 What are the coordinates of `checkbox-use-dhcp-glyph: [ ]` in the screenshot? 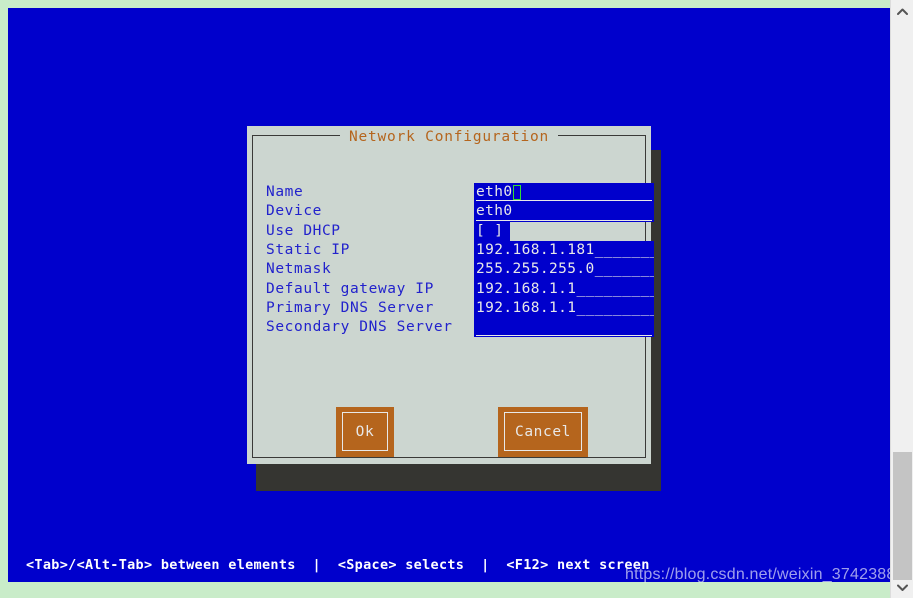 It's located at (490, 230).